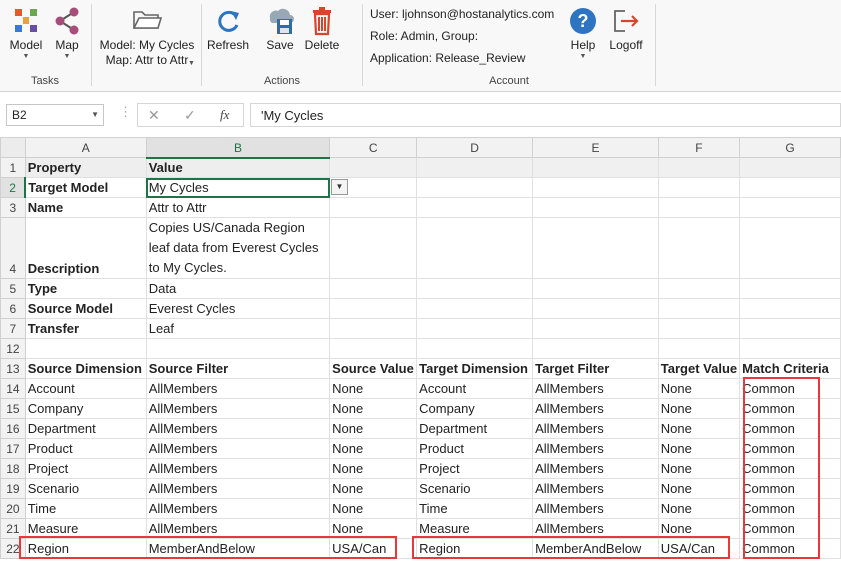 This screenshot has width=841, height=561. I want to click on cell-e20: AllMembers, so click(595, 508).